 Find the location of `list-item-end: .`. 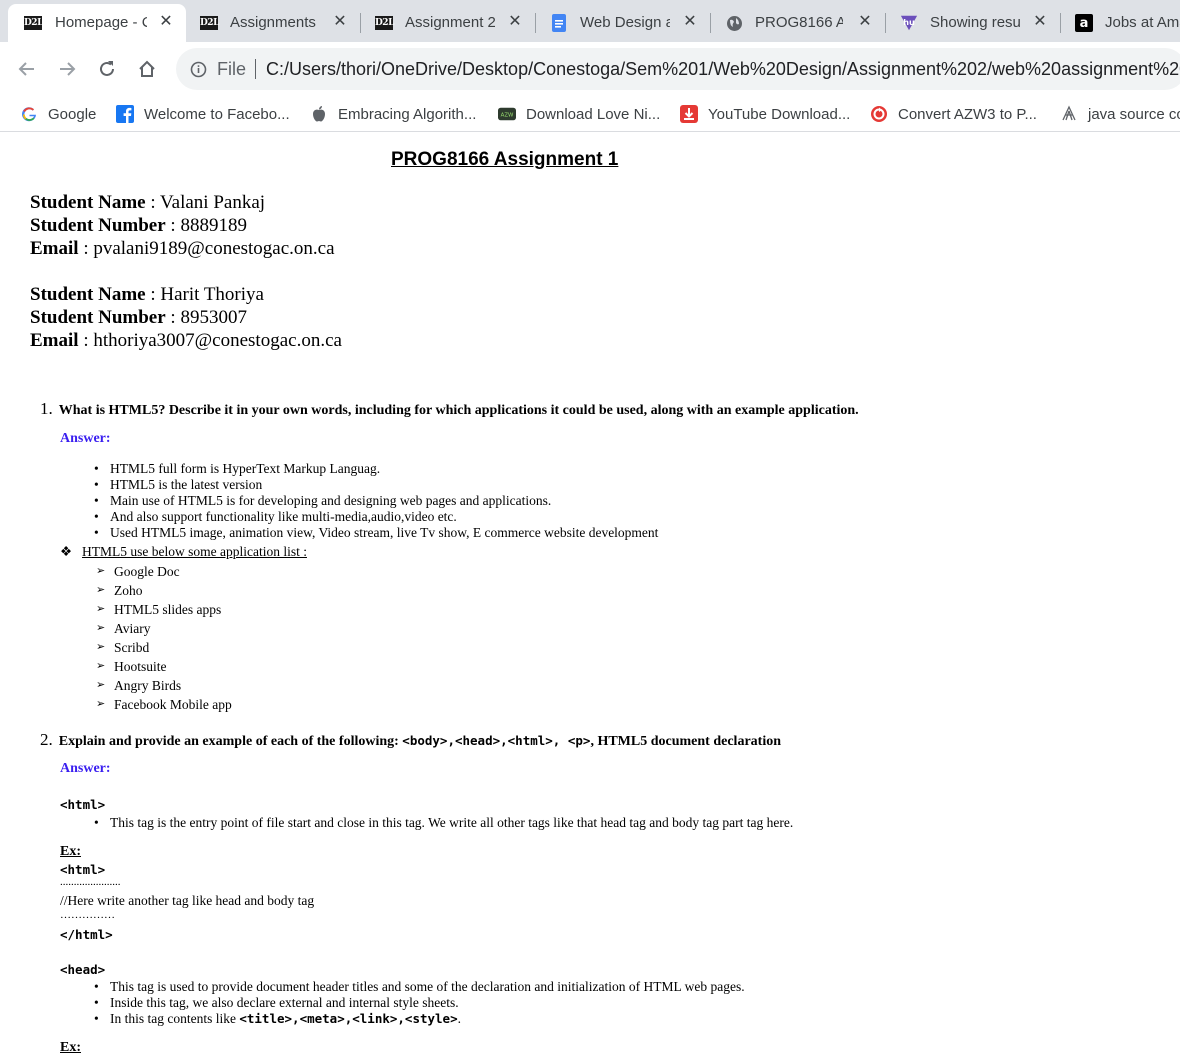

list-item-end: . is located at coordinates (459, 1018).